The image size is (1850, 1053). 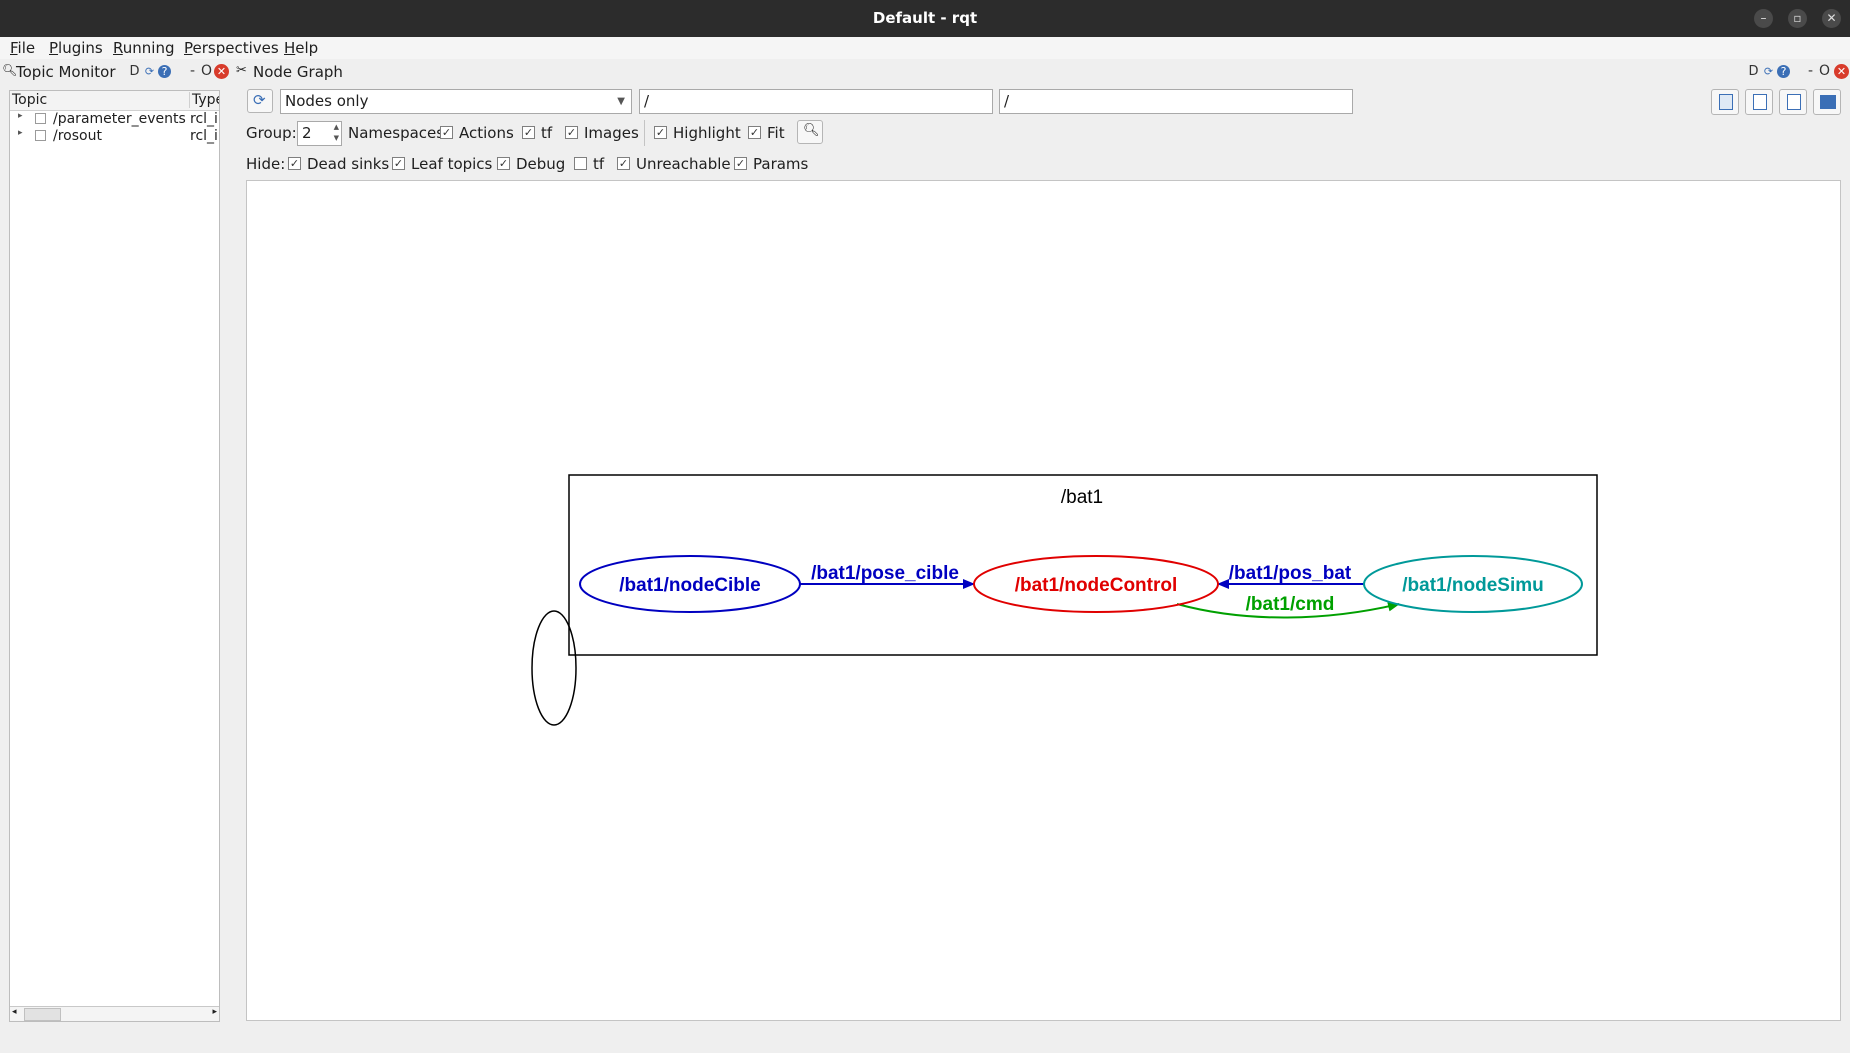 What do you see at coordinates (528, 132) in the screenshot?
I see `tf-checkbox: ✓` at bounding box center [528, 132].